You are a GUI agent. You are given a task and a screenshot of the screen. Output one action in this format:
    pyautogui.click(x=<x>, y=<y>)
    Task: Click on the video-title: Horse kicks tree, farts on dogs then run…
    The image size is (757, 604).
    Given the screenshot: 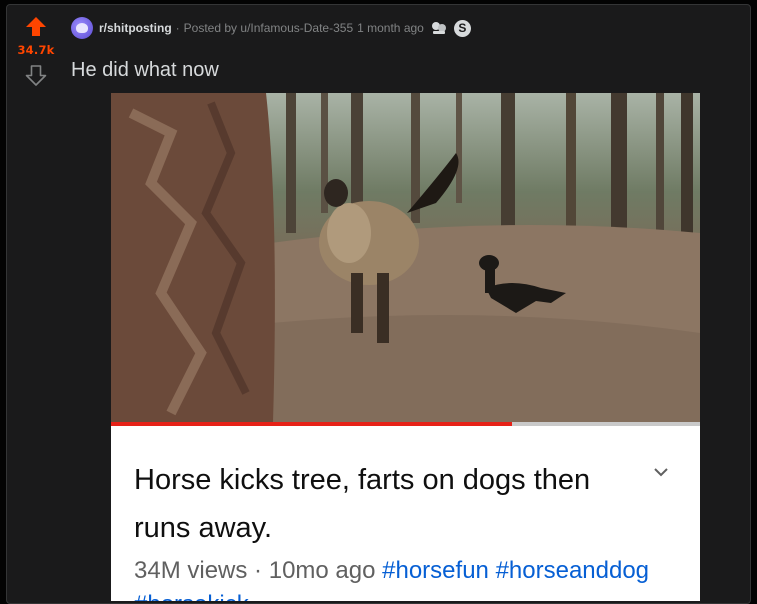 What is the action you would take?
    pyautogui.click(x=362, y=504)
    